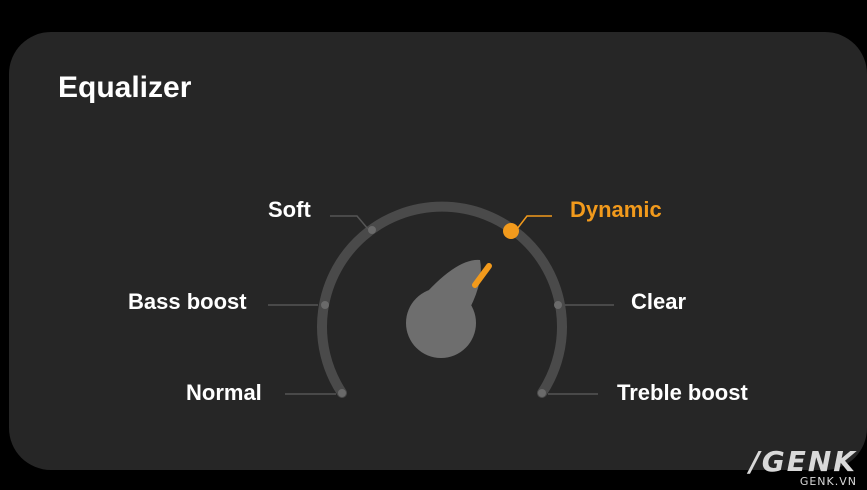 This screenshot has width=867, height=490. What do you see at coordinates (224, 393) in the screenshot?
I see `option-normal: Normal` at bounding box center [224, 393].